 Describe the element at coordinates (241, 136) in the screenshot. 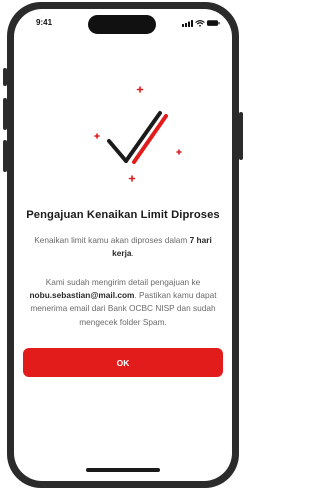

I see `phone-power-button` at that location.